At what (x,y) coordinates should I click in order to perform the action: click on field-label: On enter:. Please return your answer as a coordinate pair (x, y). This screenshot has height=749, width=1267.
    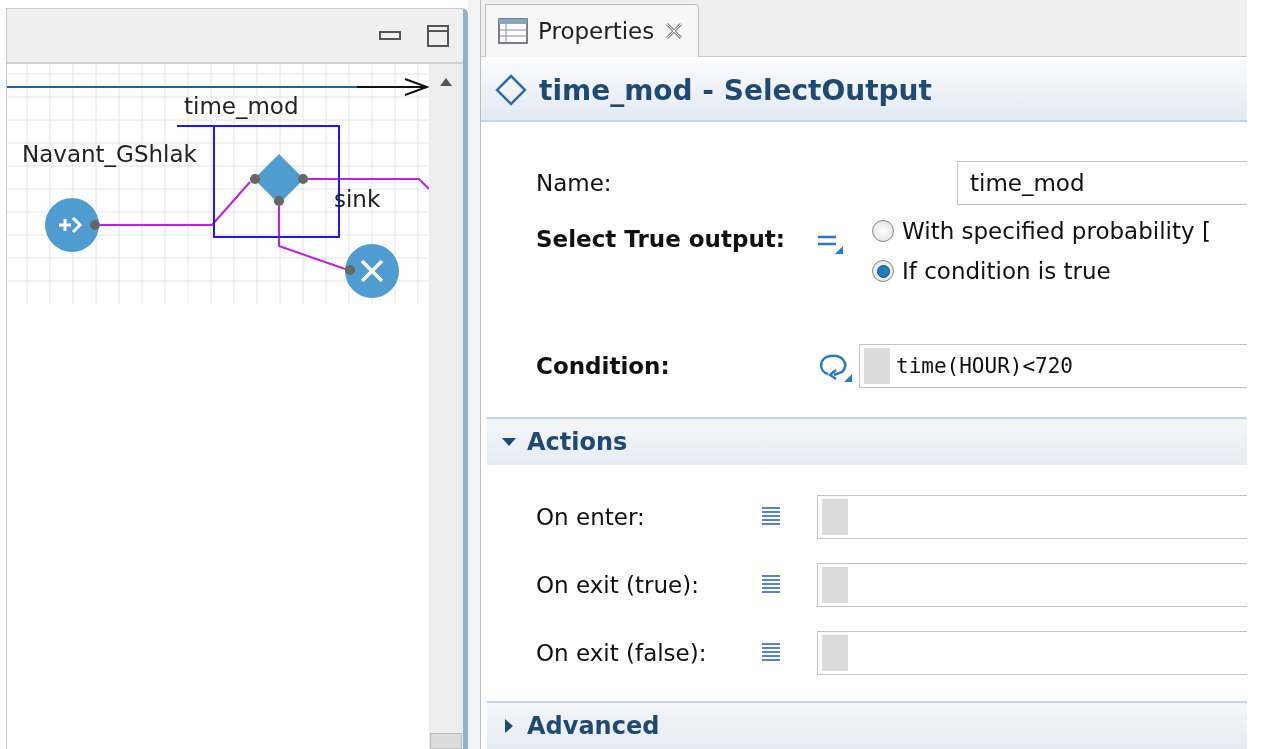
    Looking at the image, I should click on (591, 517).